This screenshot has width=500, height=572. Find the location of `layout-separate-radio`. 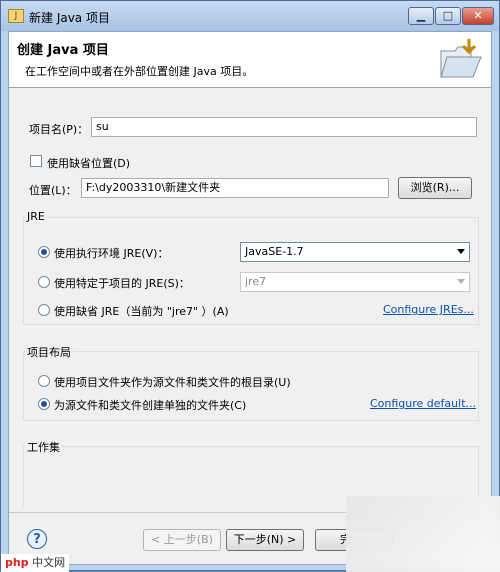

layout-separate-radio is located at coordinates (44, 404).